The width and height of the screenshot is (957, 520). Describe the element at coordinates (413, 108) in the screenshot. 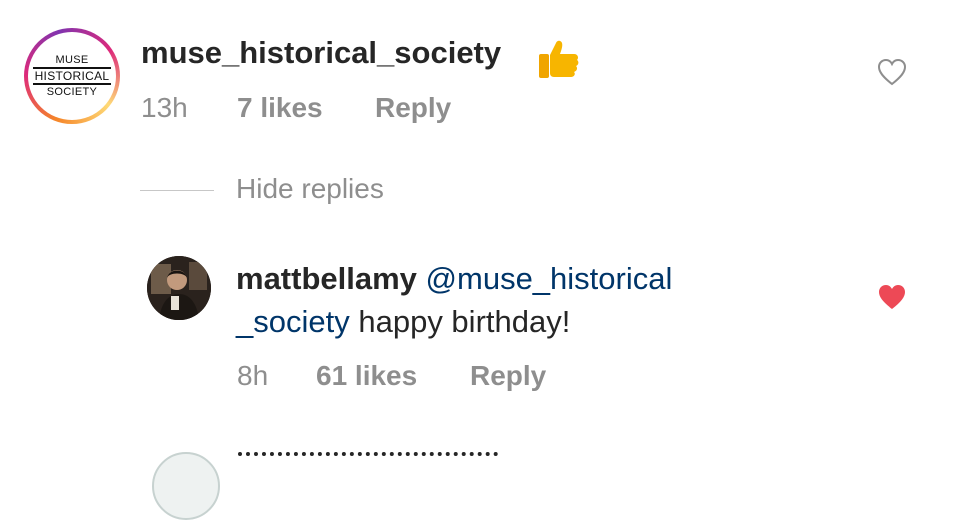

I see `comment-reply-button: Reply` at that location.